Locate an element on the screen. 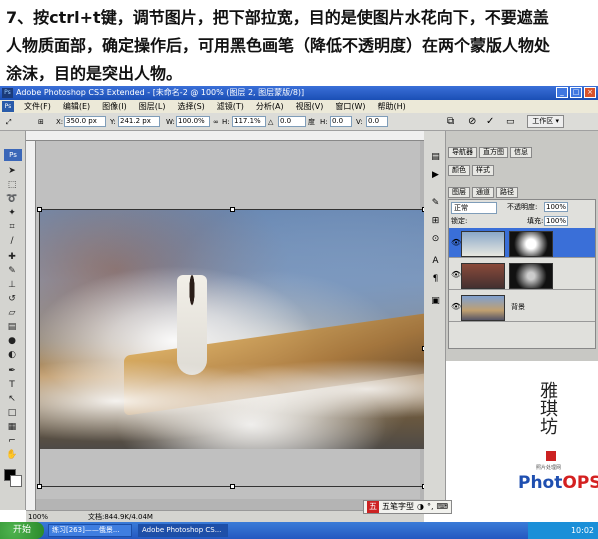  menu-file: 文件(F) is located at coordinates (37, 106).